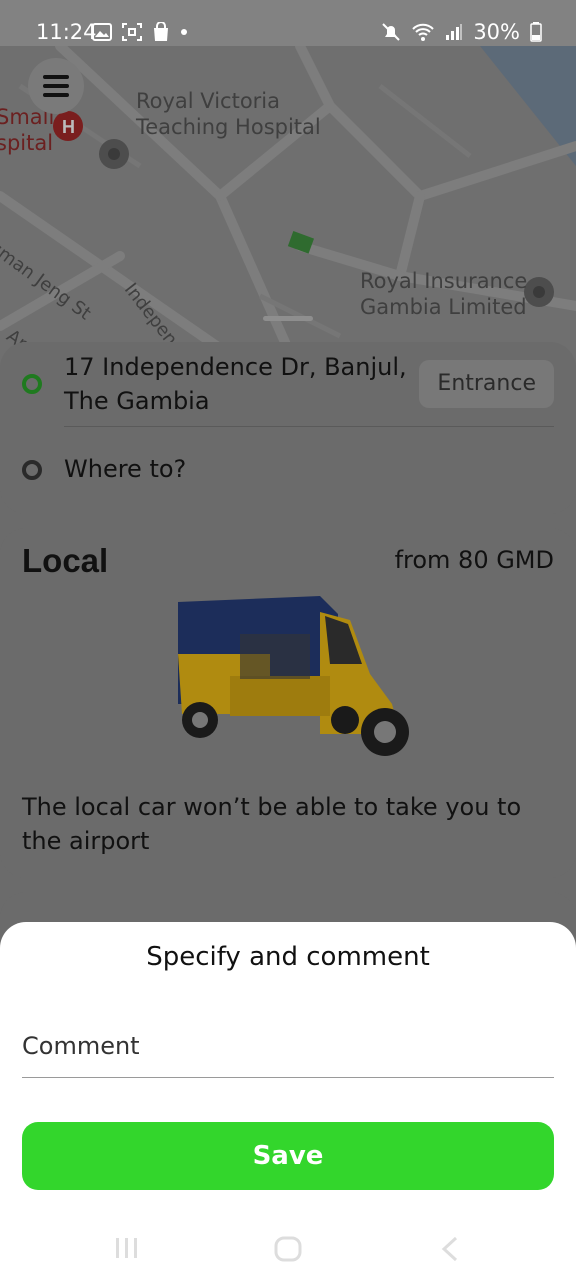 This screenshot has width=576, height=1280. I want to click on map-label-hospital: Royal Victoria Teaching Hospital, so click(228, 114).